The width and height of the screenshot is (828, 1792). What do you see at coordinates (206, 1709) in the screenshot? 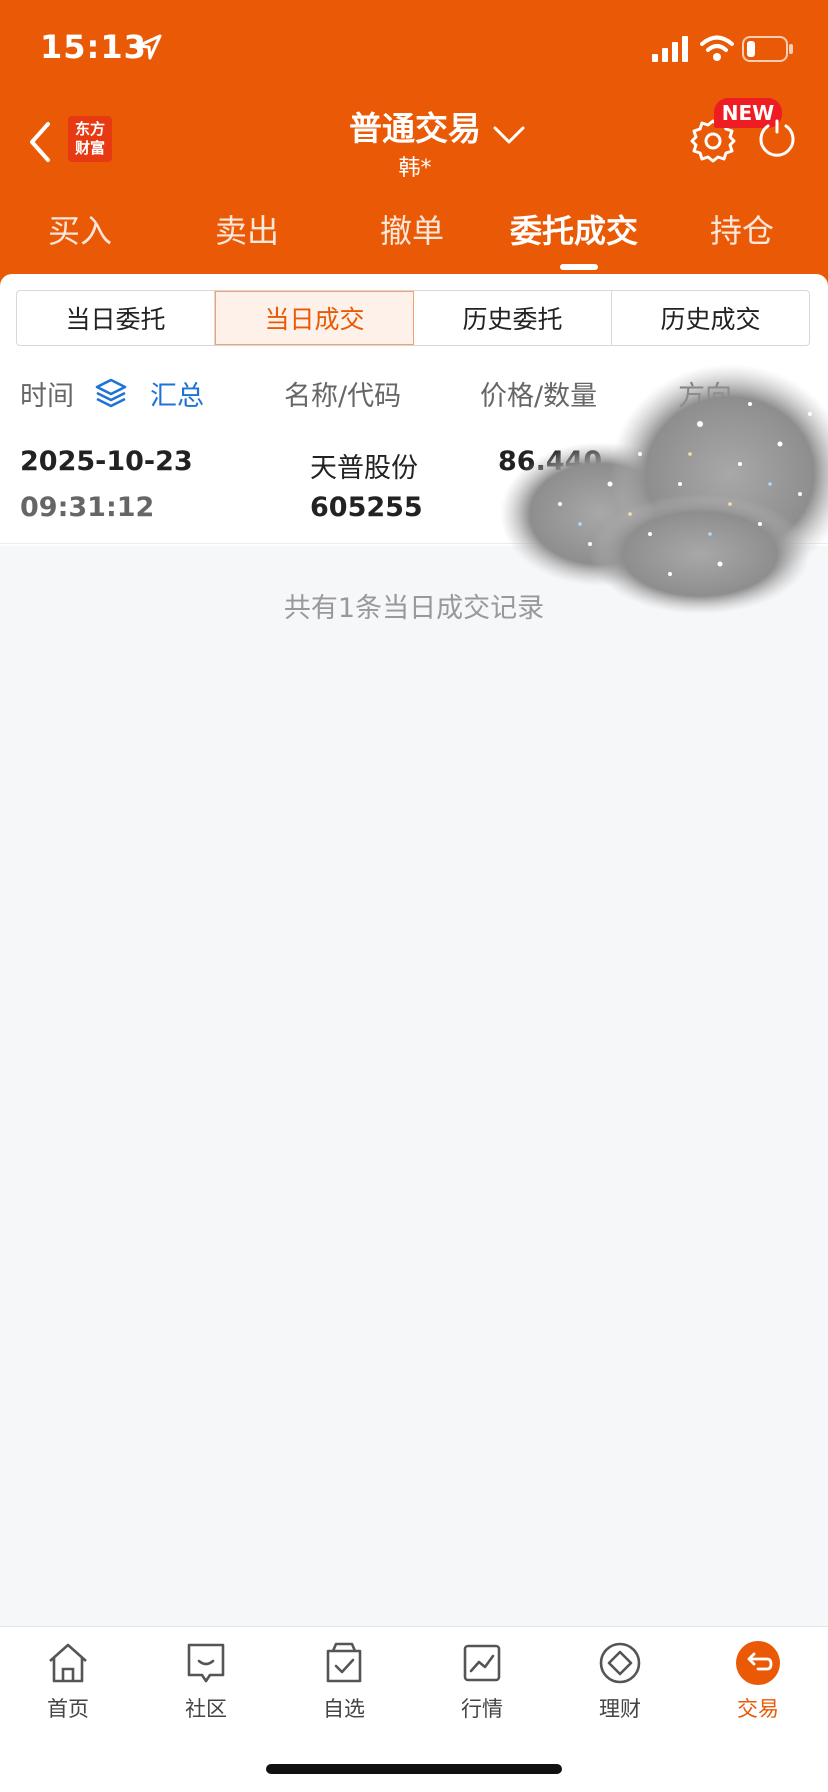
I see `nav-label-community: 社区` at bounding box center [206, 1709].